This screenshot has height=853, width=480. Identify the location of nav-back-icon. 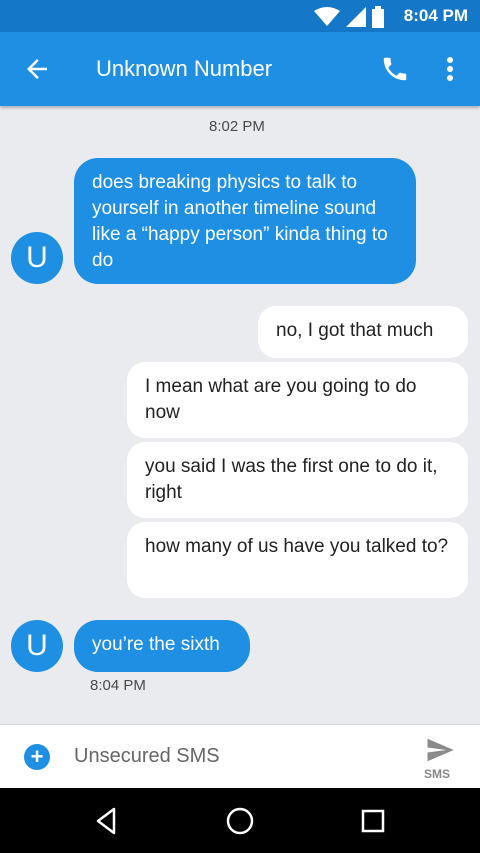
(107, 821).